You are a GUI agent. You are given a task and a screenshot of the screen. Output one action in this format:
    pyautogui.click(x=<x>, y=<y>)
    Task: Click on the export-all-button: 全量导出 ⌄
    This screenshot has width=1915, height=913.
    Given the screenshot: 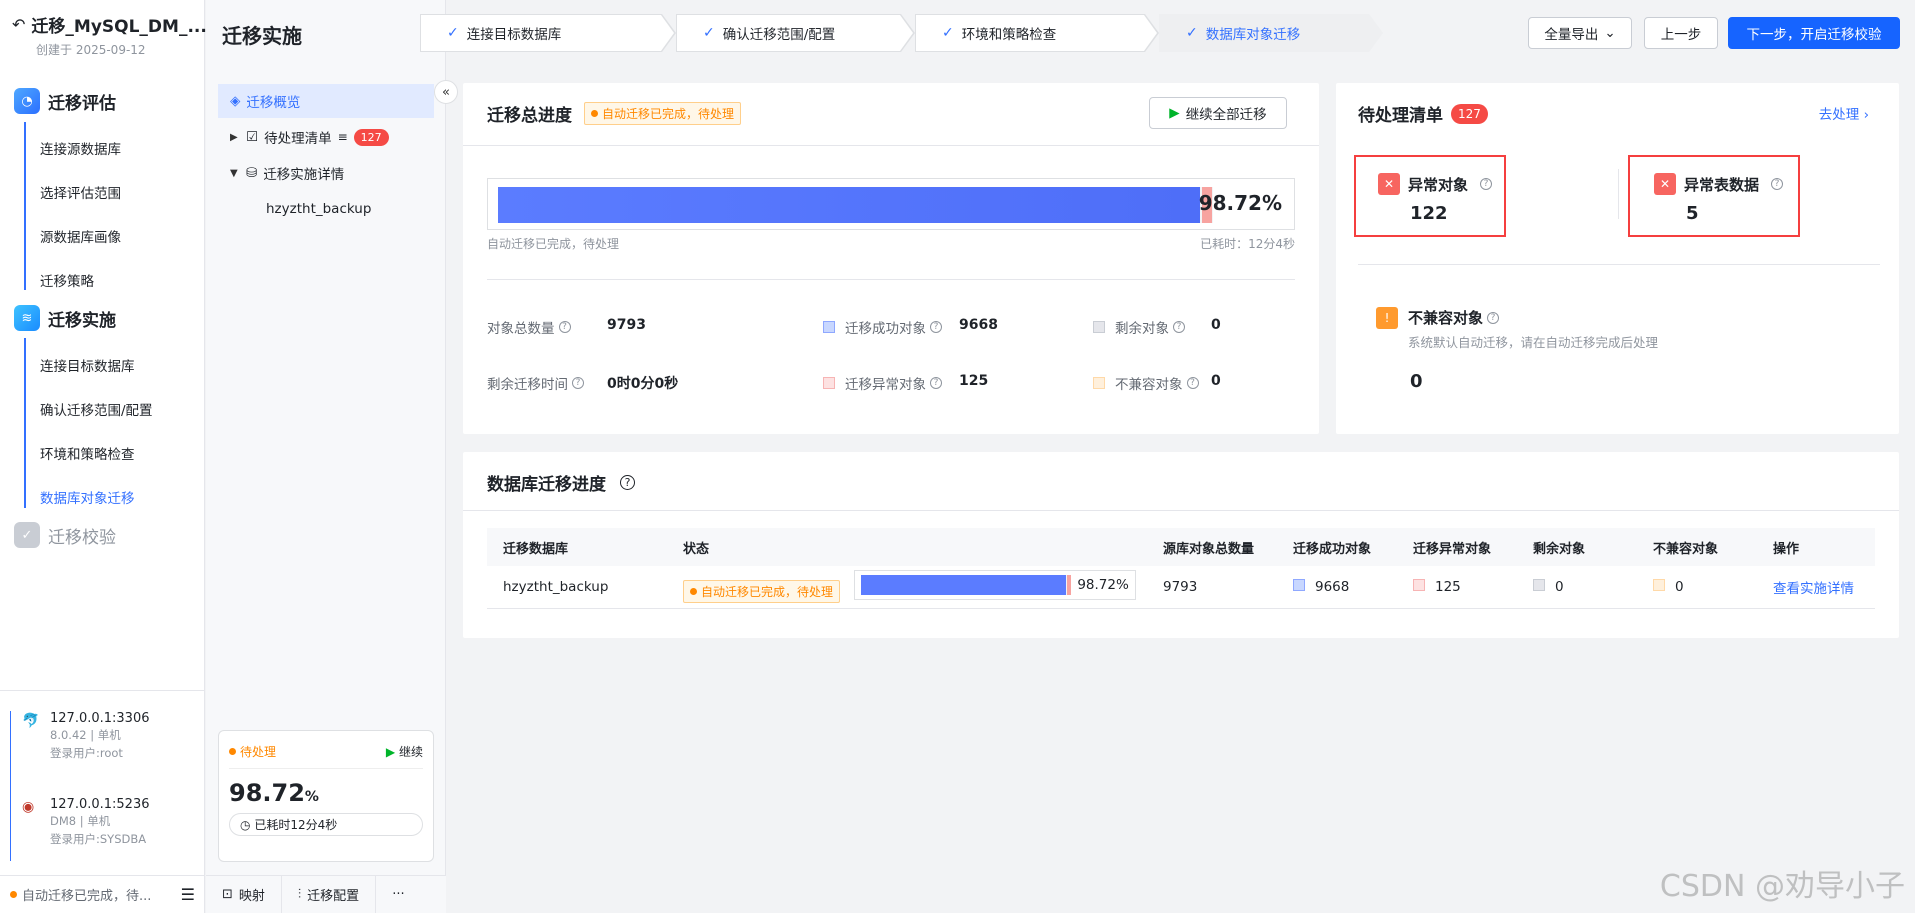 What is the action you would take?
    pyautogui.click(x=1580, y=33)
    